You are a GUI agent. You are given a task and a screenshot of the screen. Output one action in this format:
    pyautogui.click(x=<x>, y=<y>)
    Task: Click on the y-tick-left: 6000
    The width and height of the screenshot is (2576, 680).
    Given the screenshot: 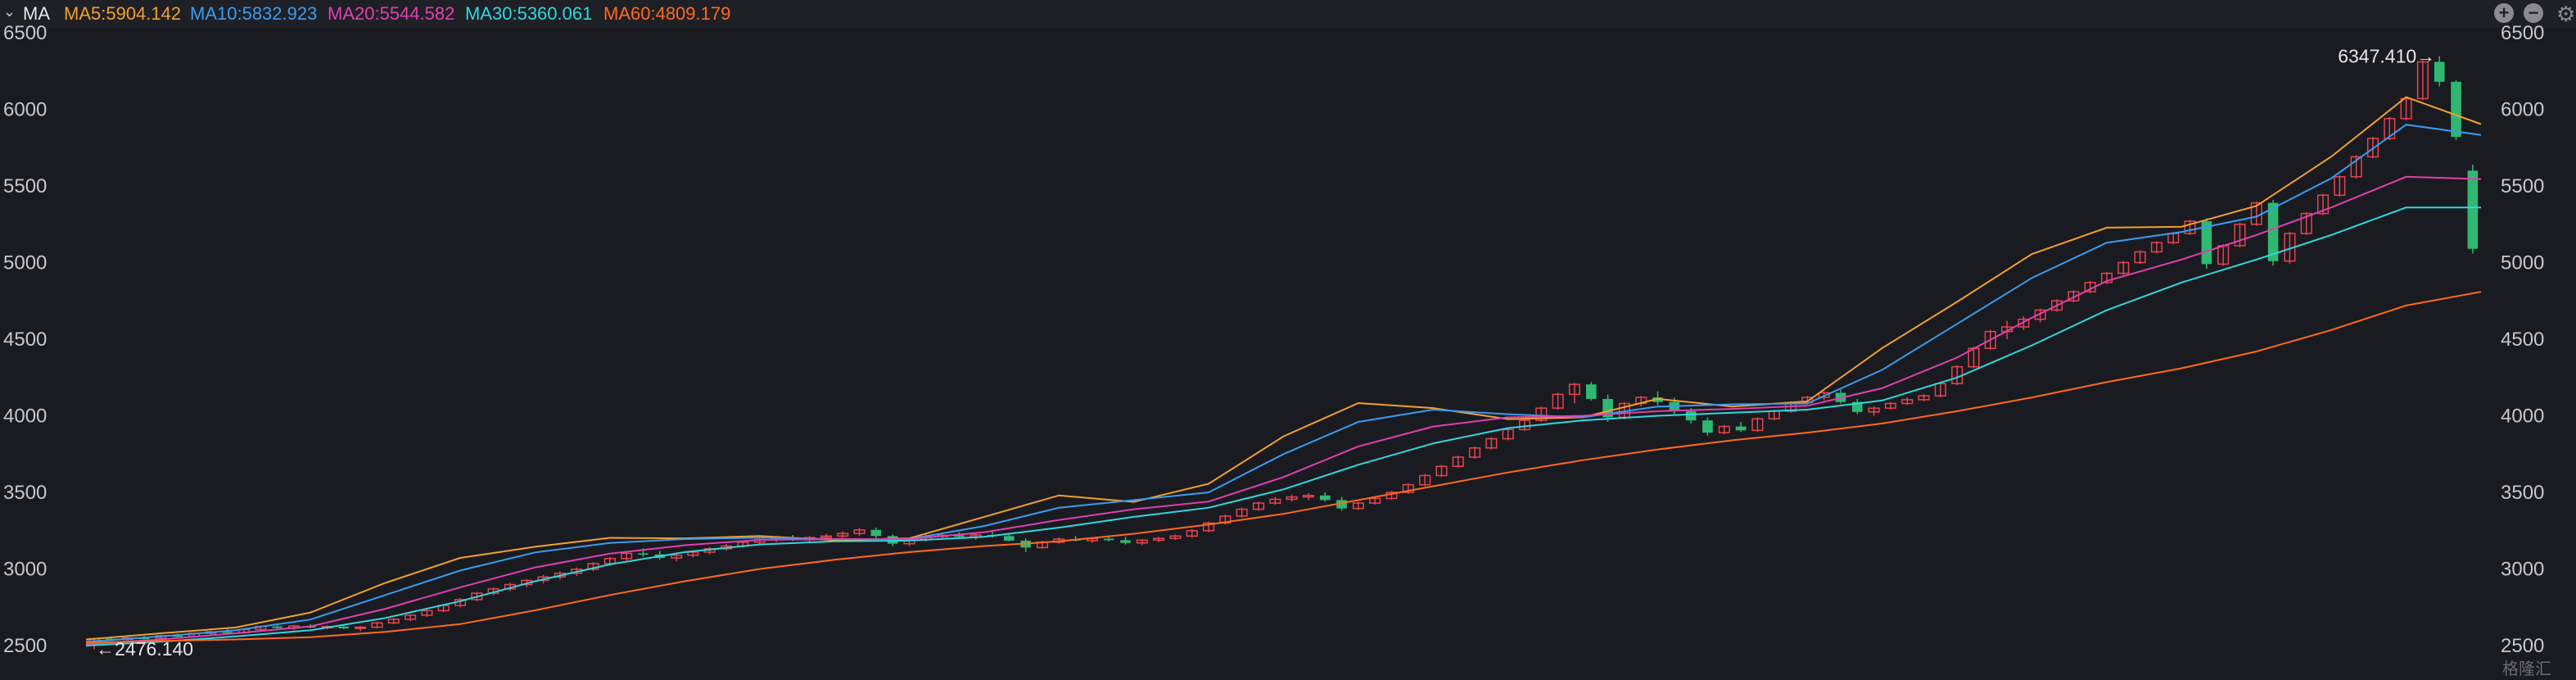 What is the action you would take?
    pyautogui.click(x=25, y=110)
    